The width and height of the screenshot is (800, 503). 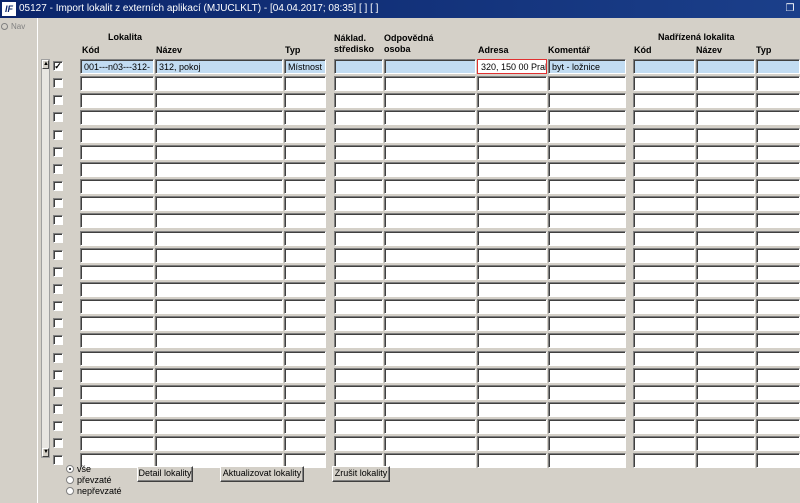 I want to click on aktualizovat-lokality-button: Aktualizovat lokality, so click(x=262, y=474).